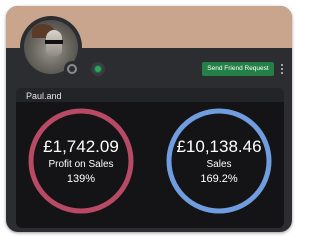  What do you see at coordinates (219, 146) in the screenshot?
I see `sales-value: £10,138.46` at bounding box center [219, 146].